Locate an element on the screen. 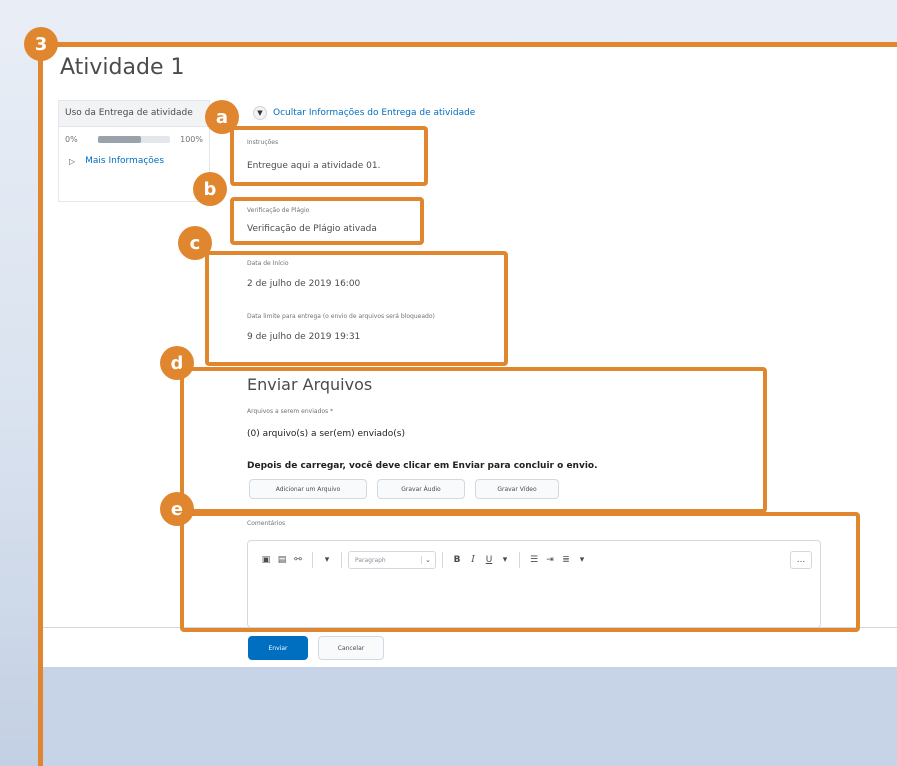  progress-row: 0% 100% is located at coordinates (134, 135).